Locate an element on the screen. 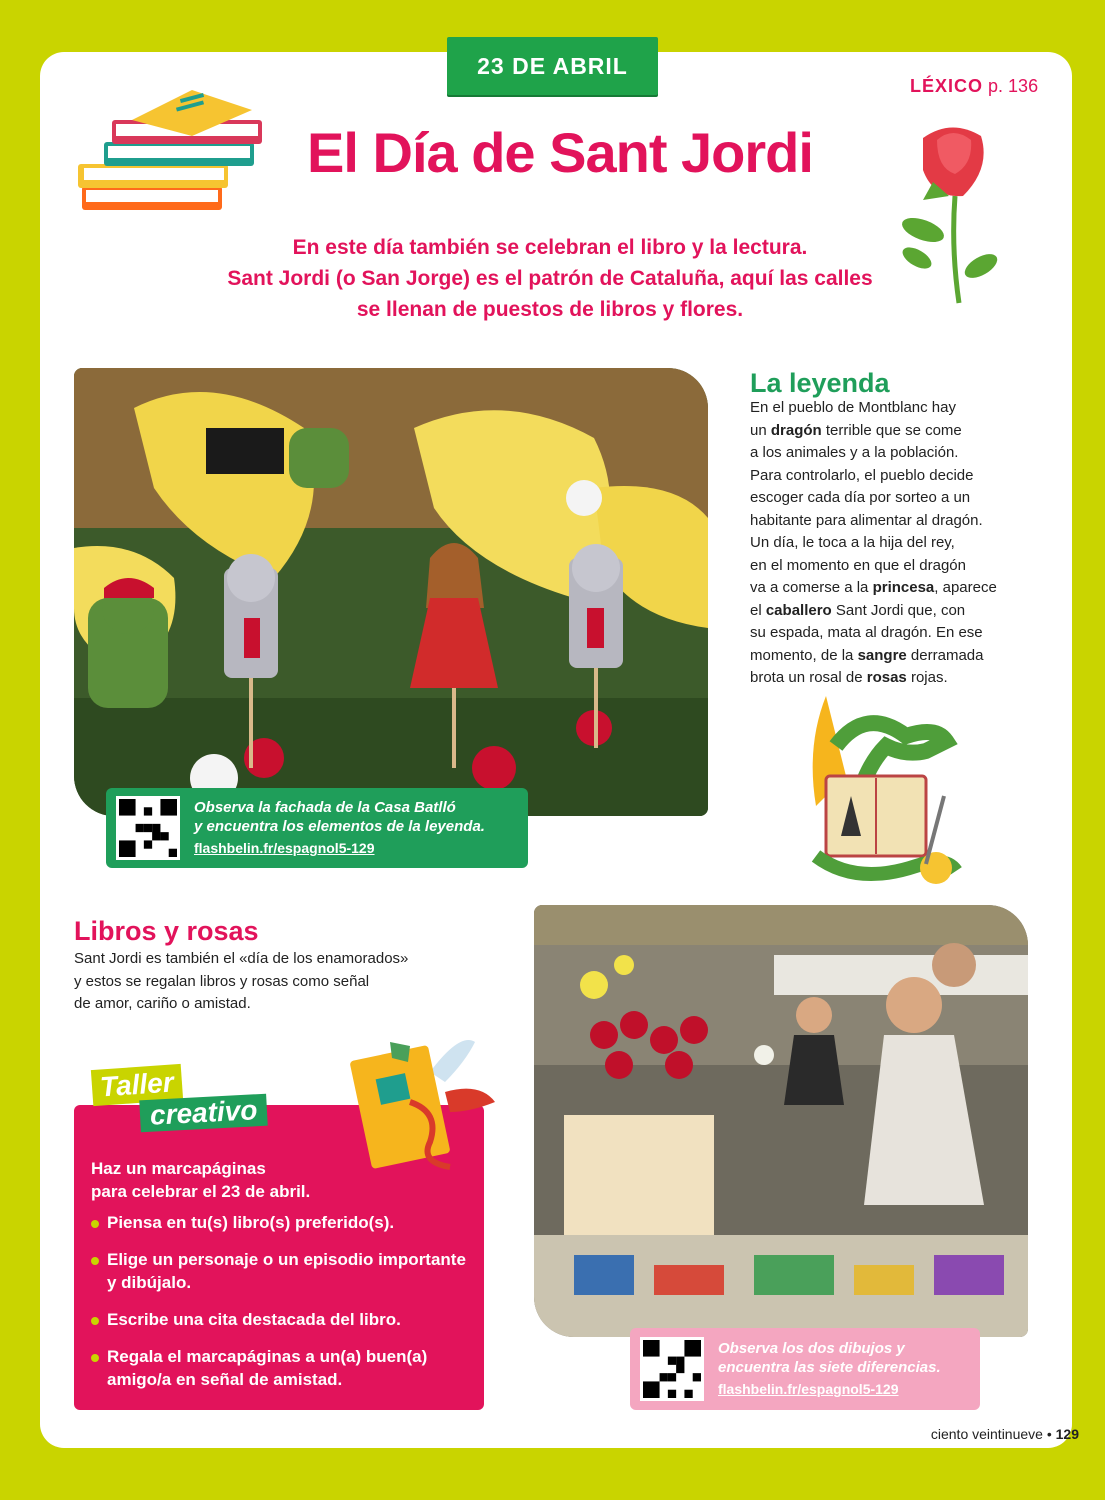 The height and width of the screenshot is (1500, 1105). page-title: El Día de Sant Jordi is located at coordinates (560, 152).